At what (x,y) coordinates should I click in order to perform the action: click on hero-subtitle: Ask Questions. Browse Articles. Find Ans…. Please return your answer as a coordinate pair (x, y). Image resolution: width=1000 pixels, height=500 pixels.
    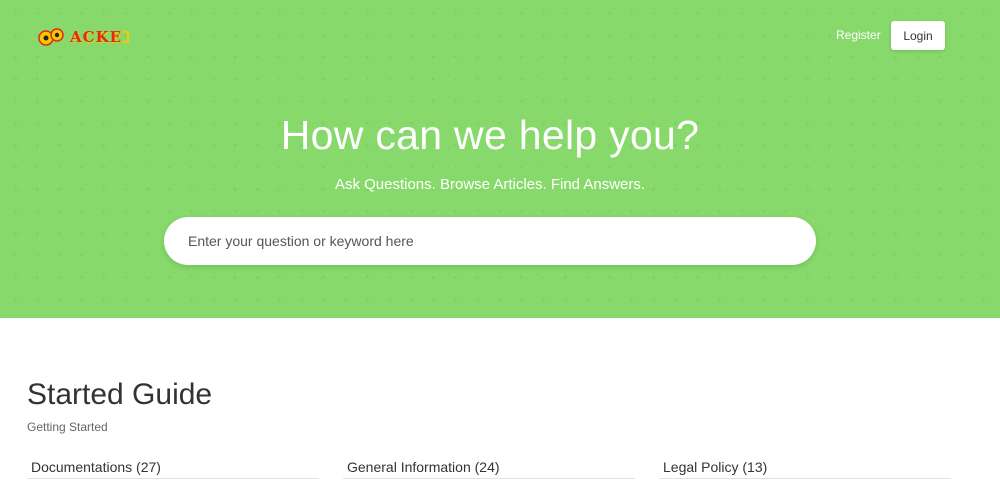
    Looking at the image, I should click on (490, 184).